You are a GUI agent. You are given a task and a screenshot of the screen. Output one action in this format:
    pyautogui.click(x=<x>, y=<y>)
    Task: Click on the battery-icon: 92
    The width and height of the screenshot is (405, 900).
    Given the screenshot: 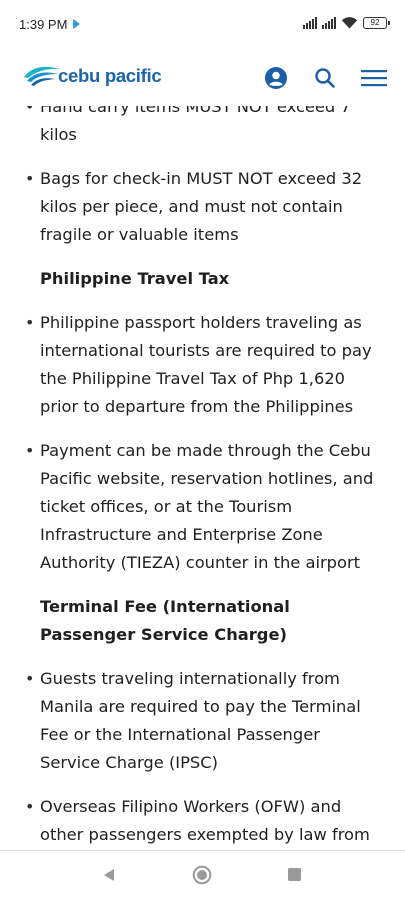 What is the action you would take?
    pyautogui.click(x=376, y=22)
    